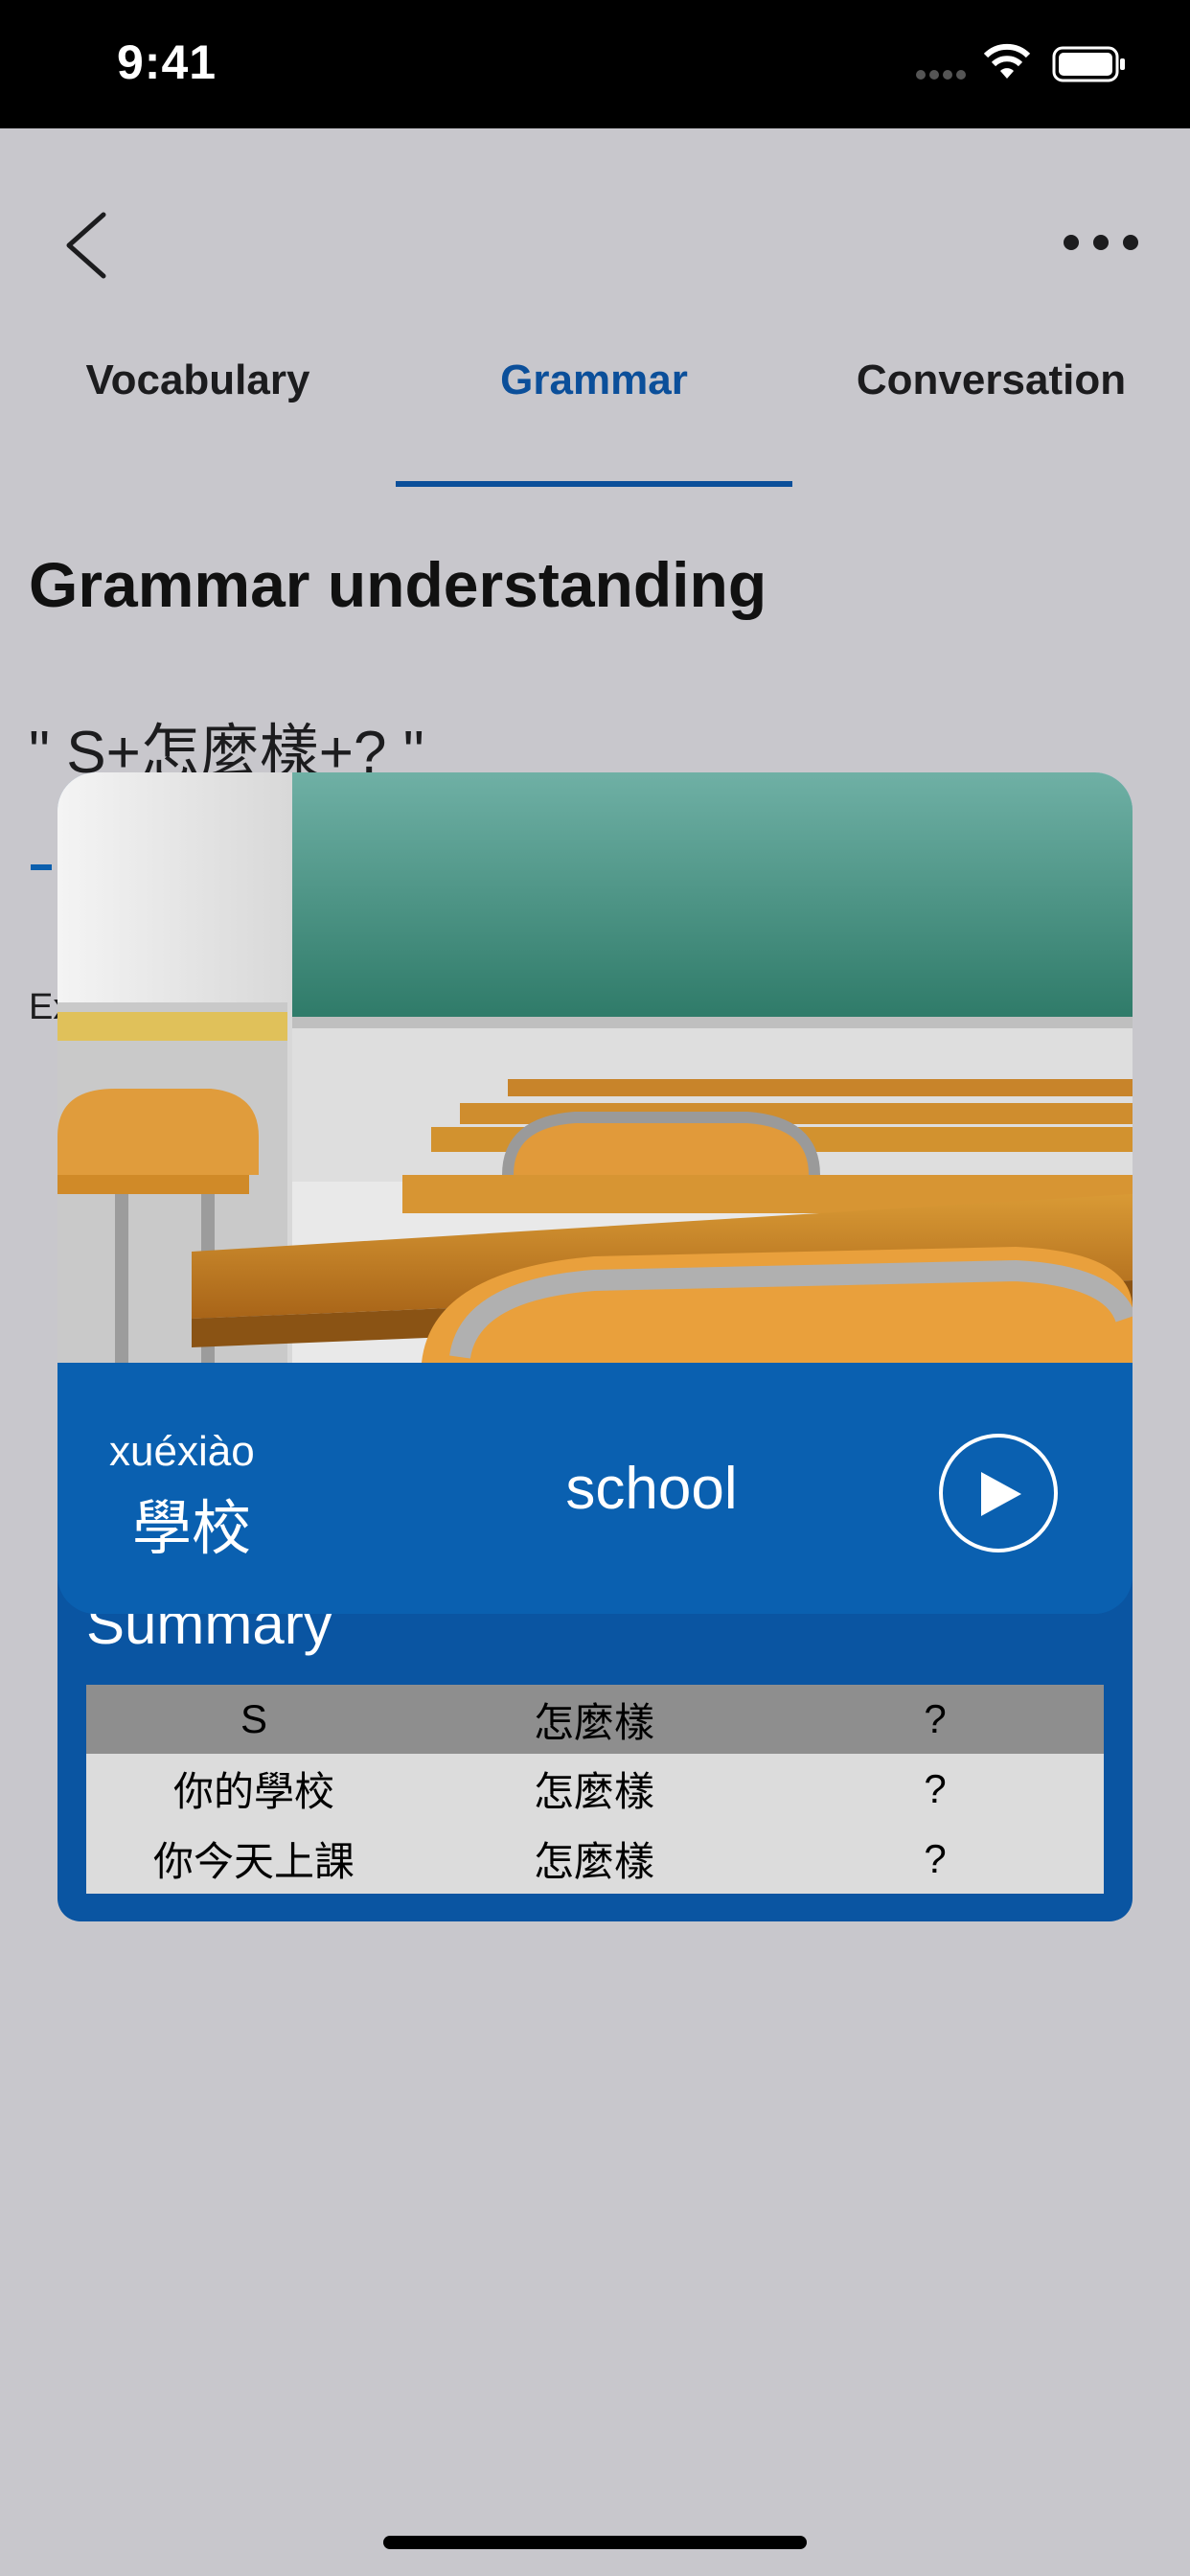 This screenshot has width=1190, height=2576. What do you see at coordinates (594, 484) in the screenshot?
I see `tab-active-indicator` at bounding box center [594, 484].